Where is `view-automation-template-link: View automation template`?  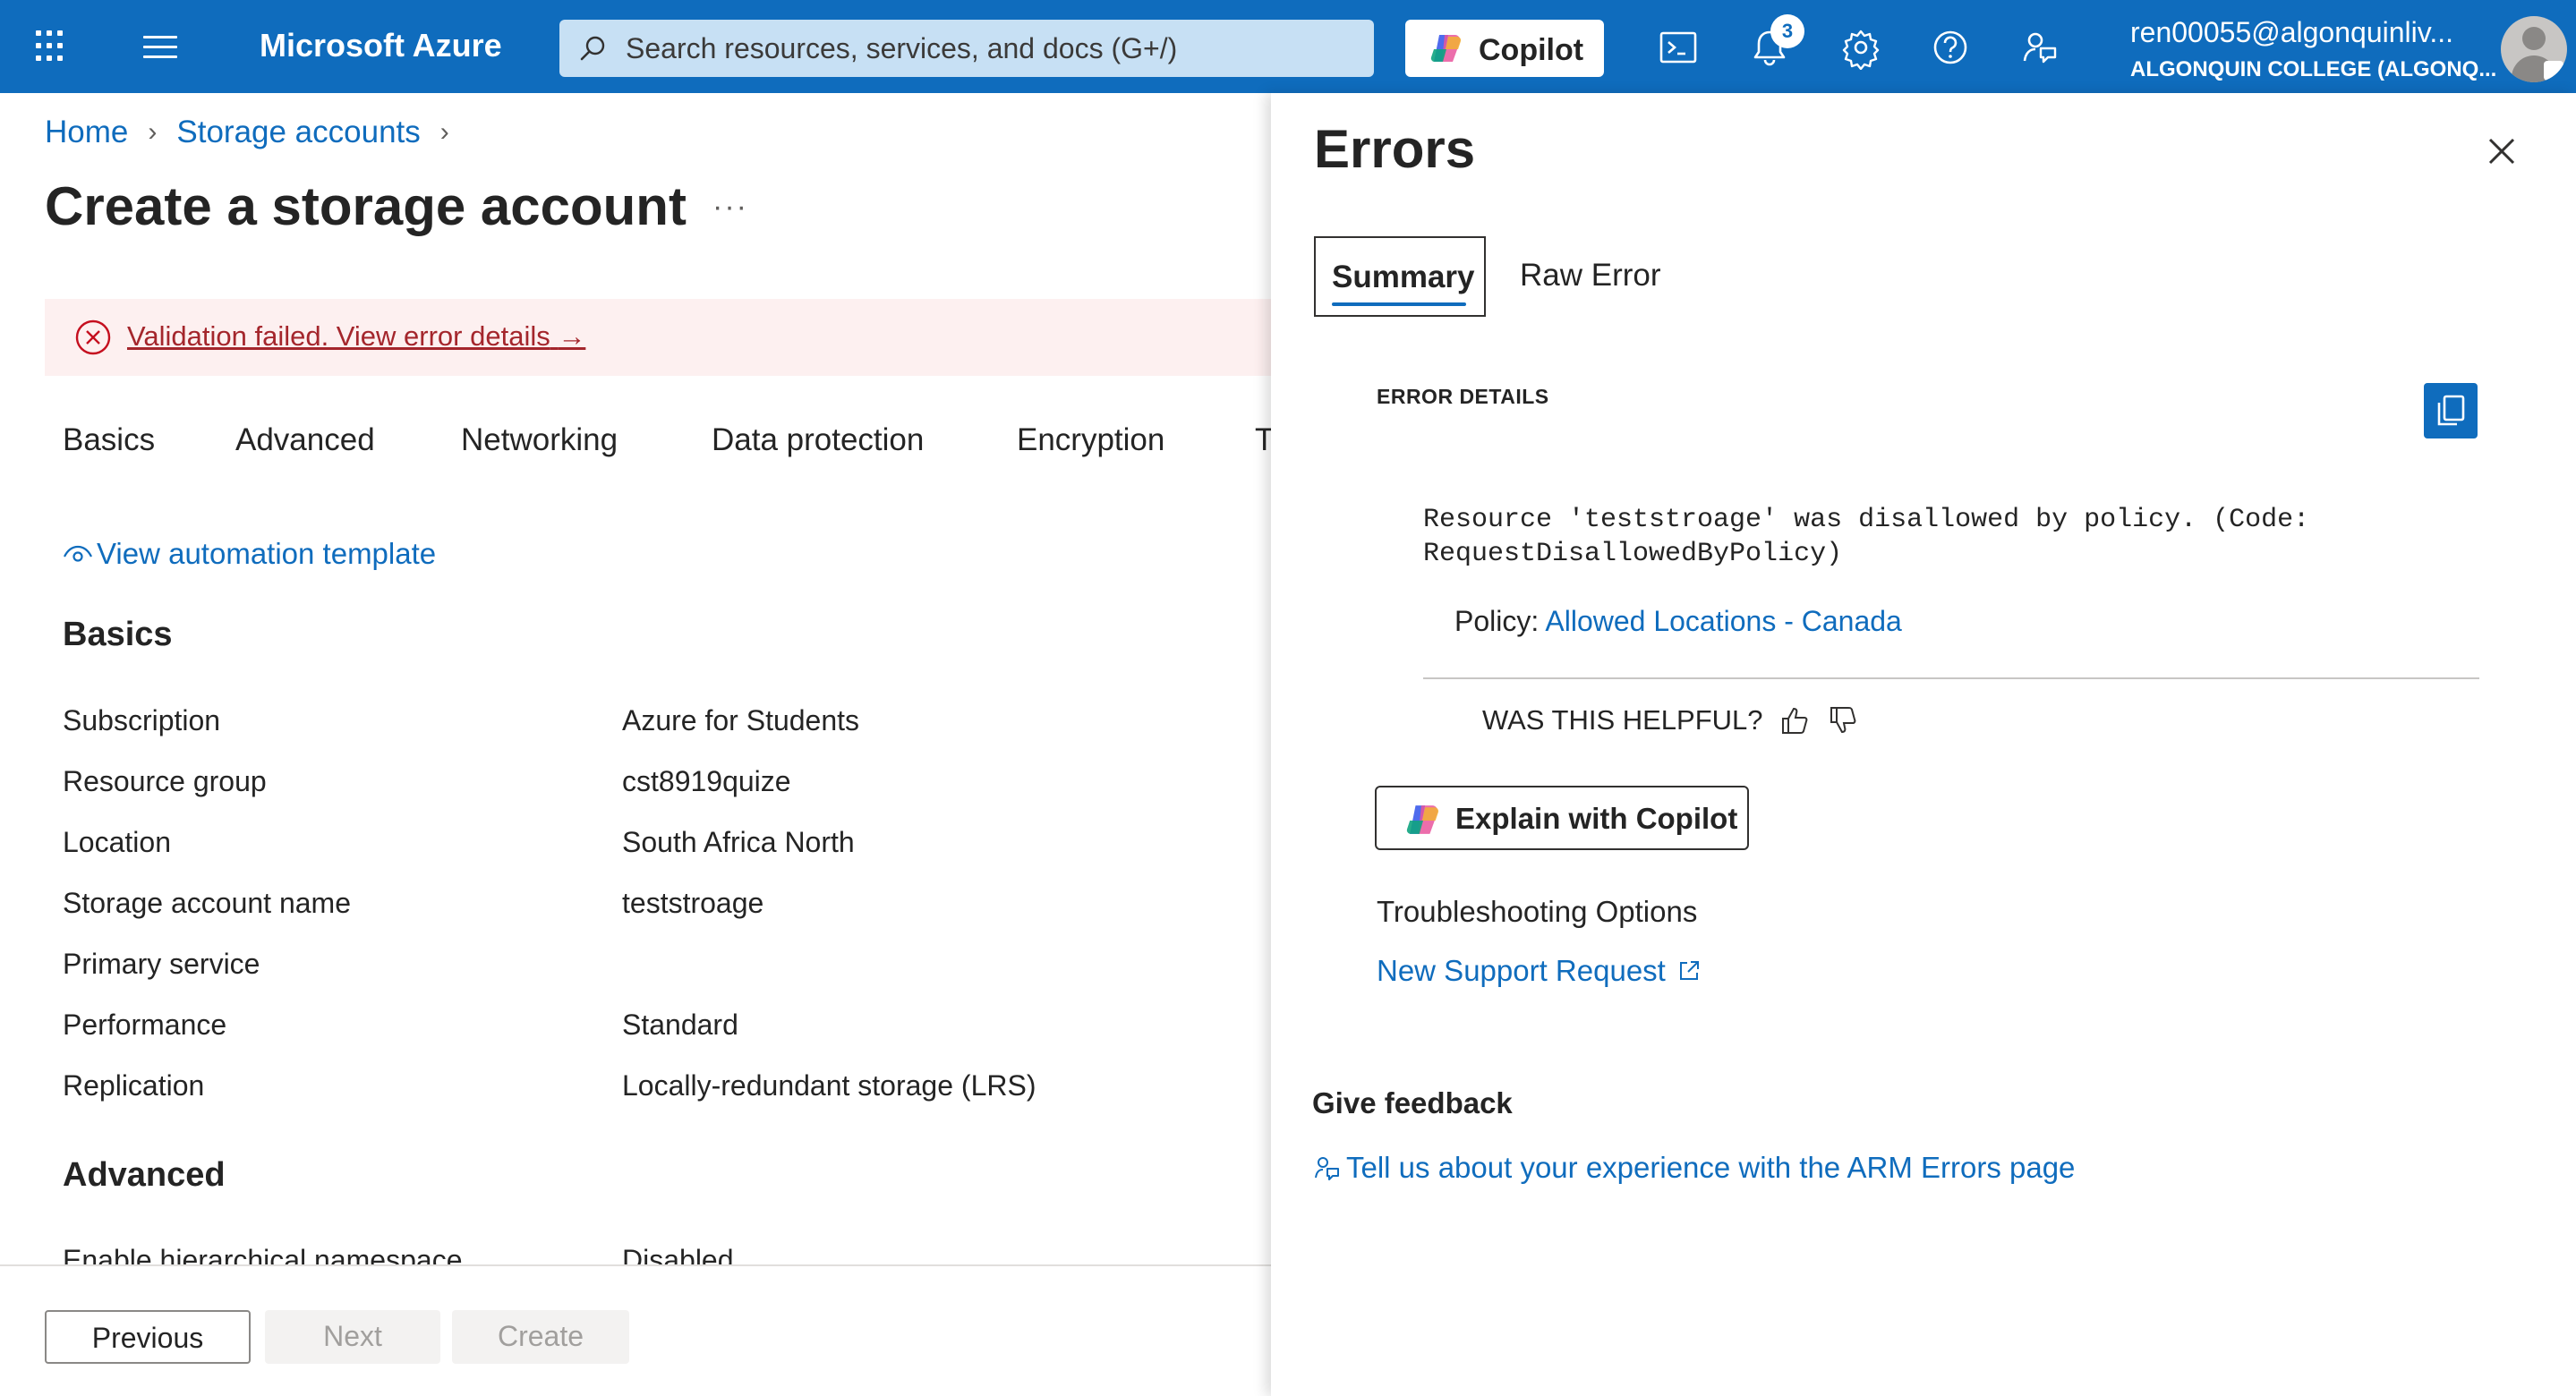
view-automation-template-link: View automation template is located at coordinates (249, 554).